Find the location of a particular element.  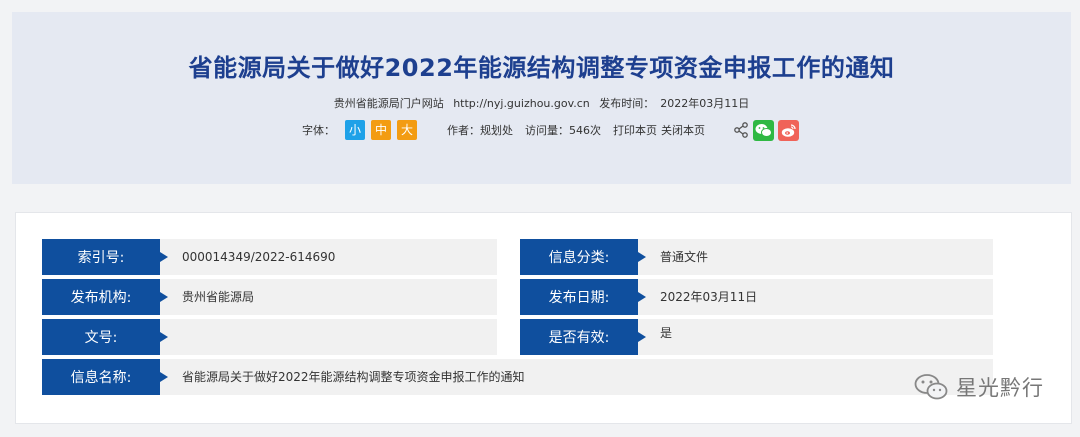

source-name: 贵州省能源局门户网站 is located at coordinates (388, 103).